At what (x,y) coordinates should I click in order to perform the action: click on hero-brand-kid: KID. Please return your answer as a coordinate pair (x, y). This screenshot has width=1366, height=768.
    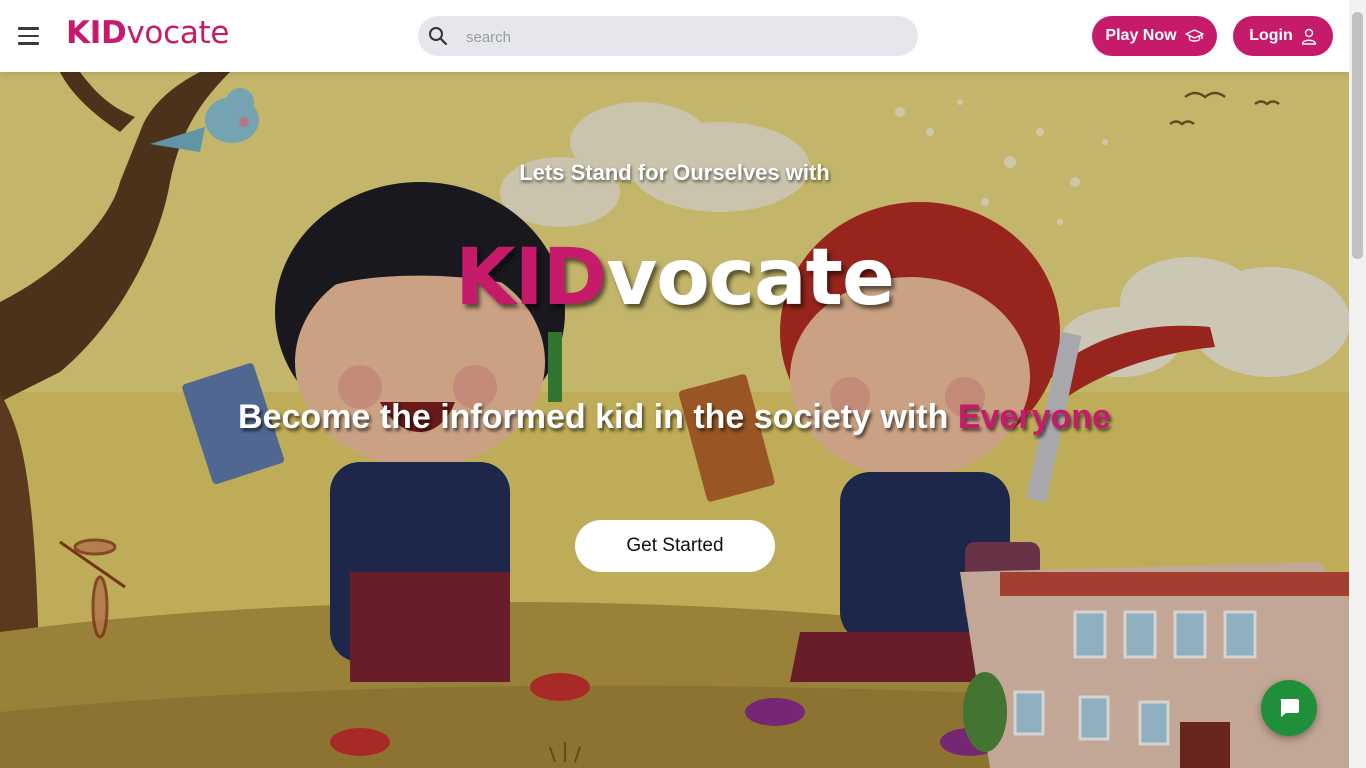
    Looking at the image, I should click on (531, 278).